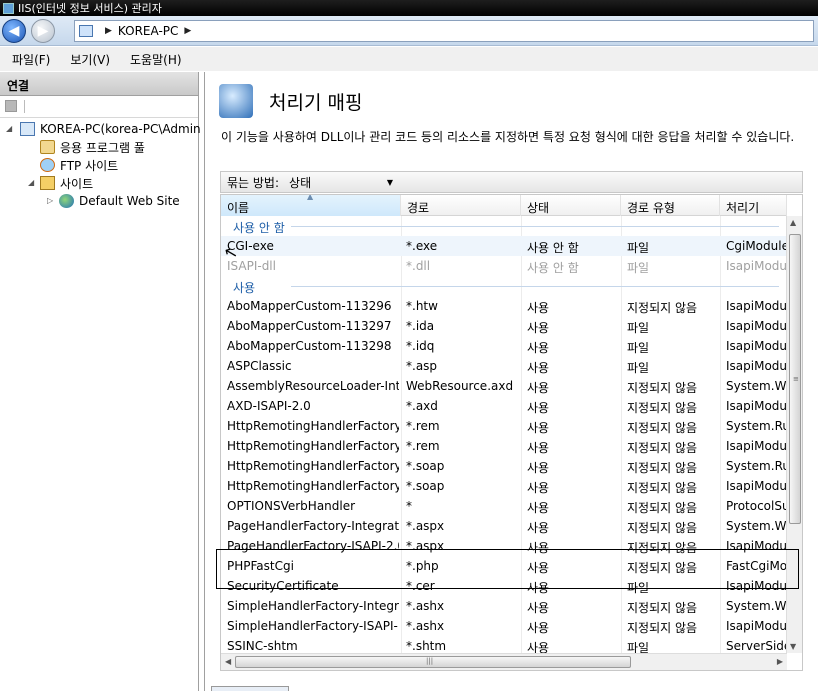 Image resolution: width=818 pixels, height=691 pixels. Describe the element at coordinates (309, 306) in the screenshot. I see `cell-name: AboMapperCustom-113296` at that location.